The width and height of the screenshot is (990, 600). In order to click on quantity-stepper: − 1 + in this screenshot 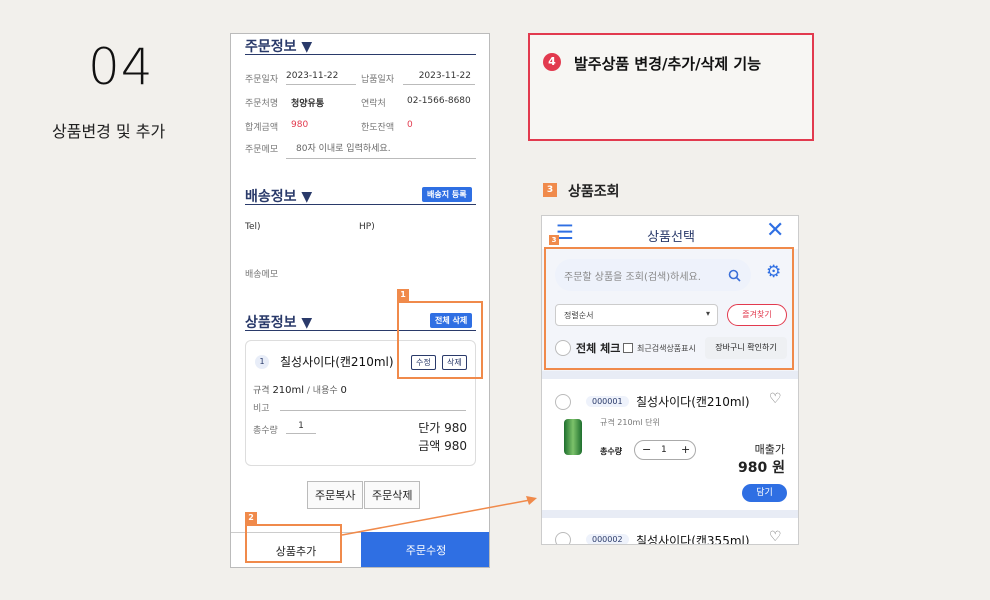, I will do `click(665, 450)`.